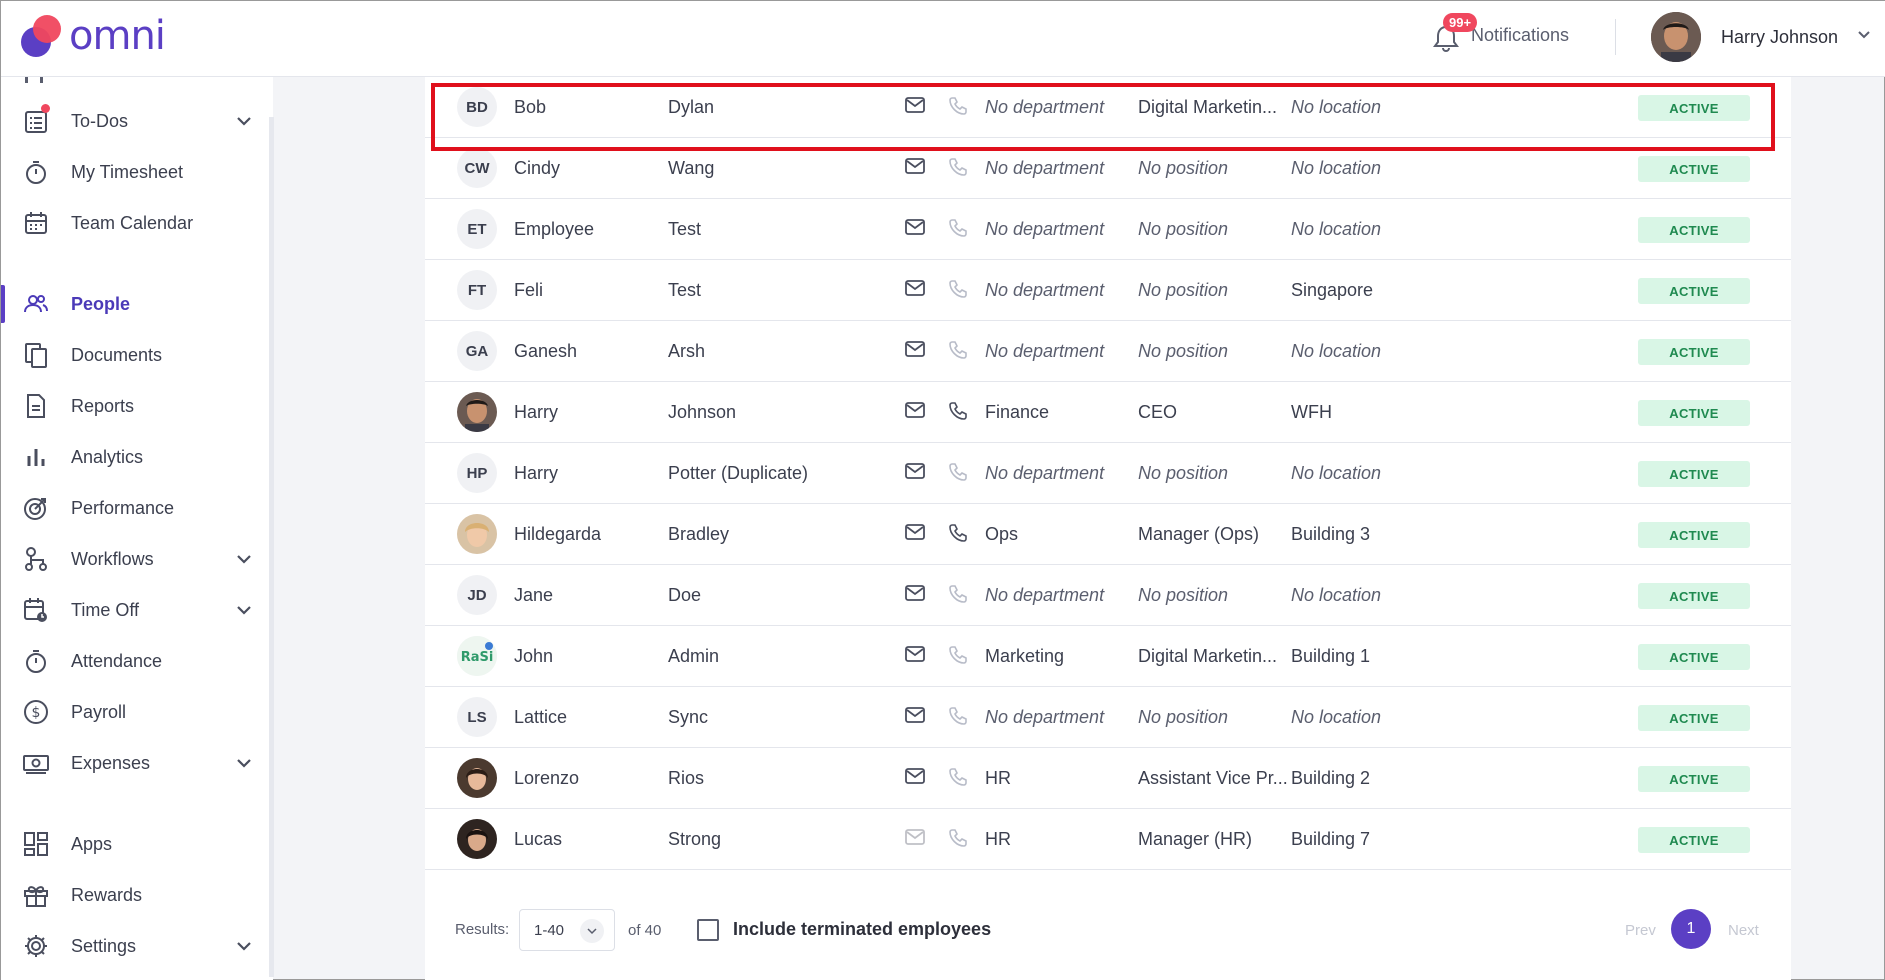 This screenshot has width=1885, height=980. I want to click on sidebar-item-documents: Documents, so click(135, 355).